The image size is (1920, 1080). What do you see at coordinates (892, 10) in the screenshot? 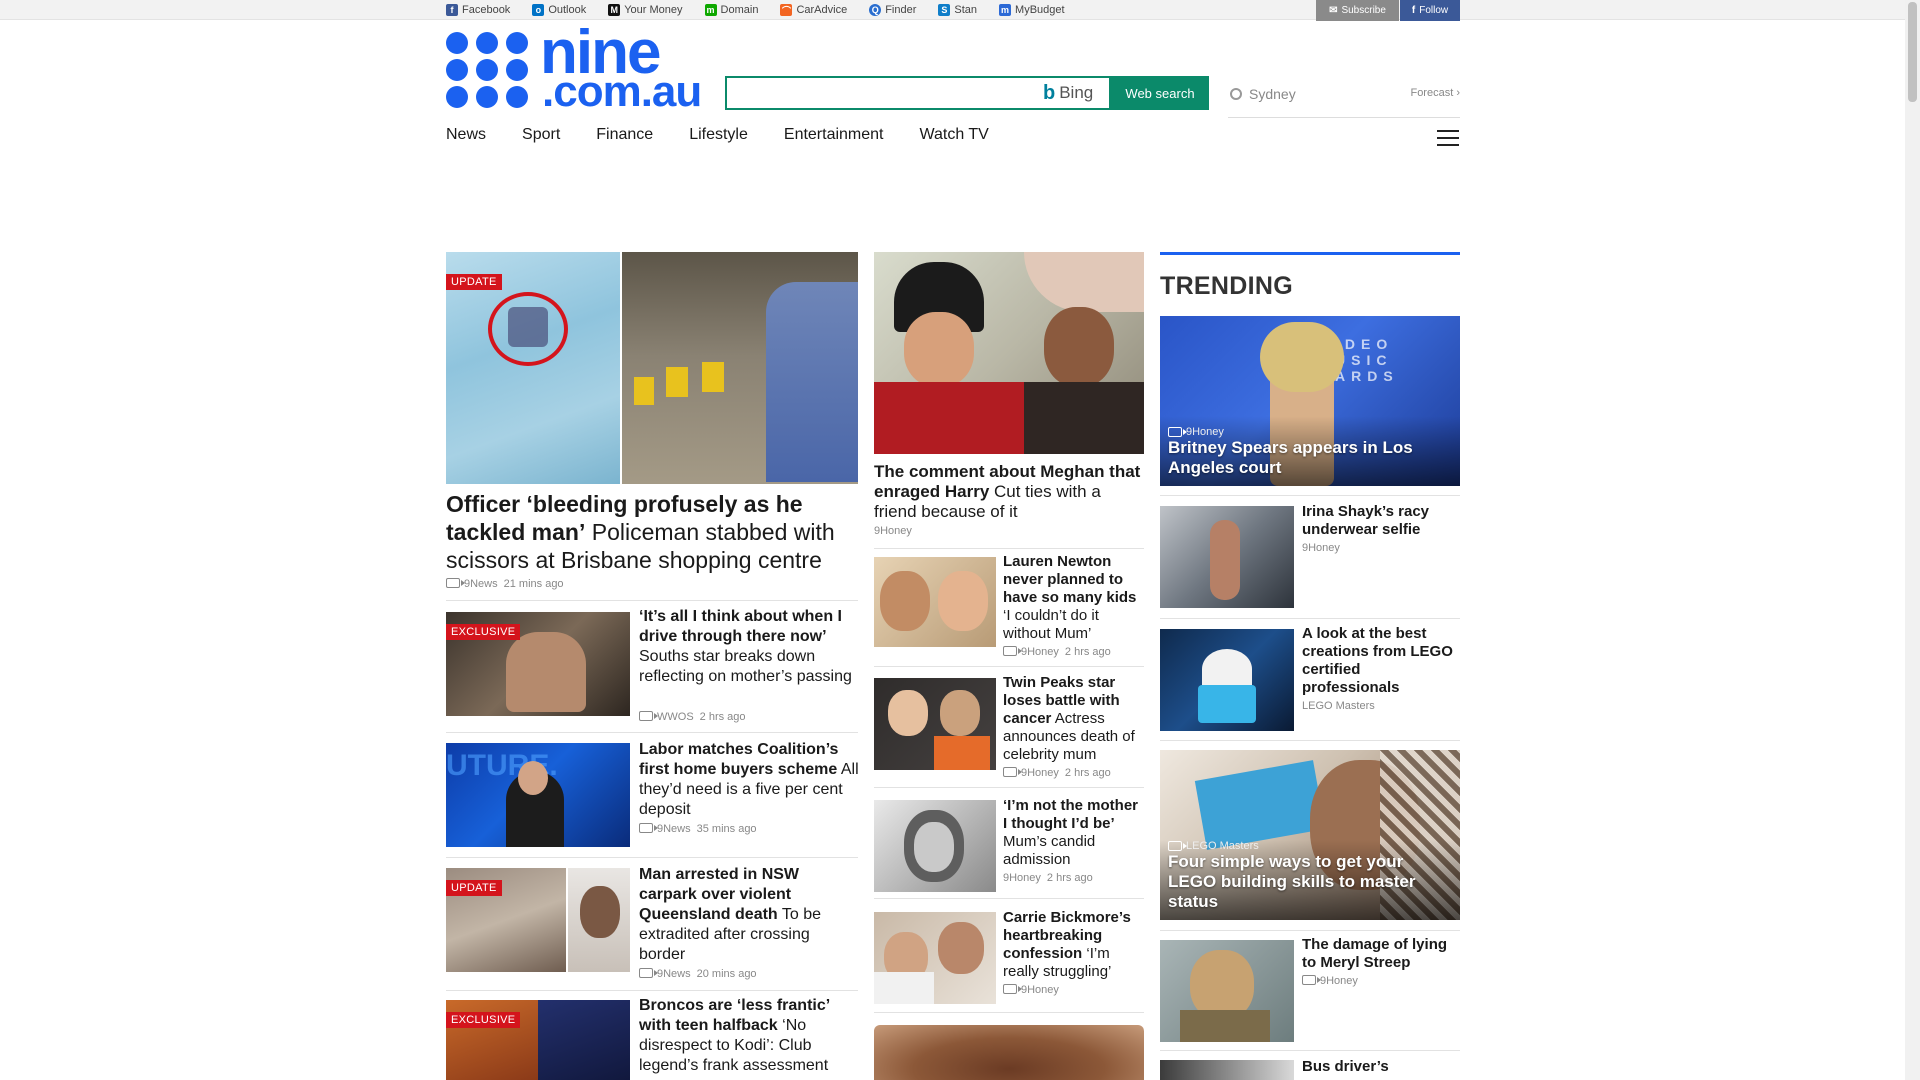
I see `partner-finder-link: Q Finder` at bounding box center [892, 10].